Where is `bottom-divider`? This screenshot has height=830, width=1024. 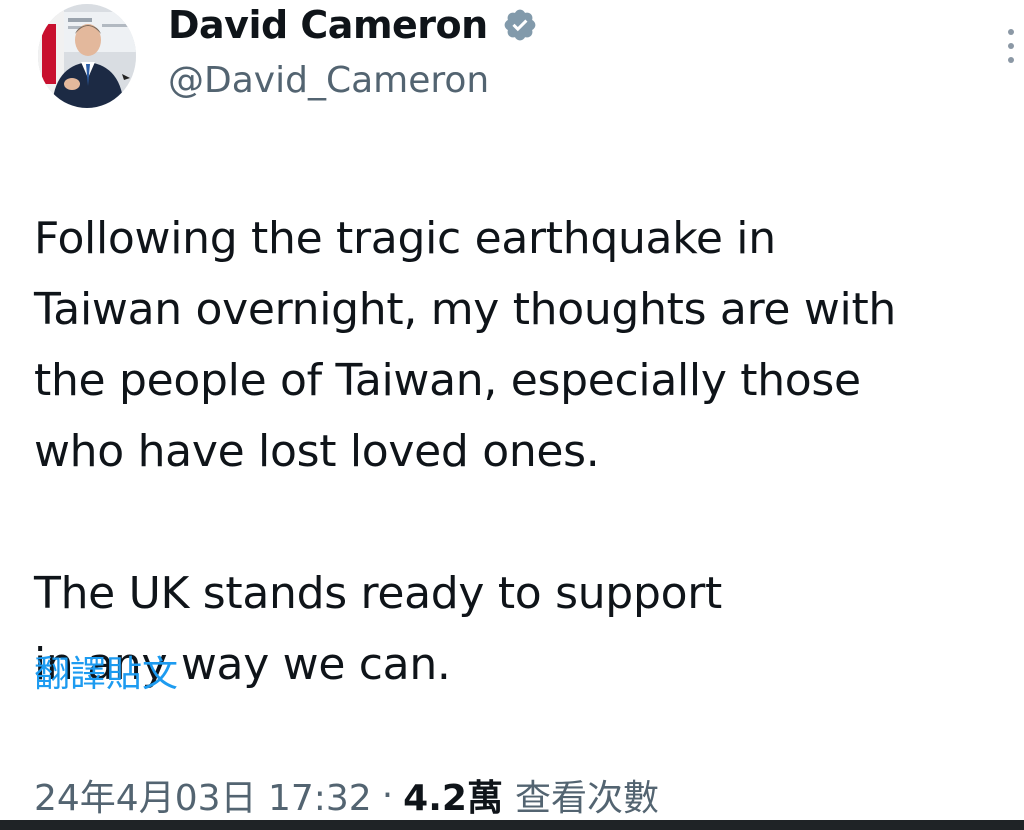
bottom-divider is located at coordinates (512, 825).